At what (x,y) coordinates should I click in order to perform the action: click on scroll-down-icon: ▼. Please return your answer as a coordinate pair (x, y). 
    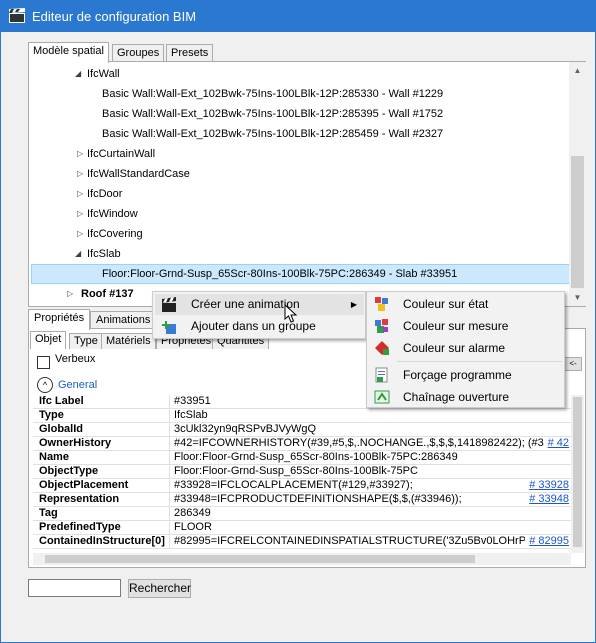
    Looking at the image, I should click on (577, 297).